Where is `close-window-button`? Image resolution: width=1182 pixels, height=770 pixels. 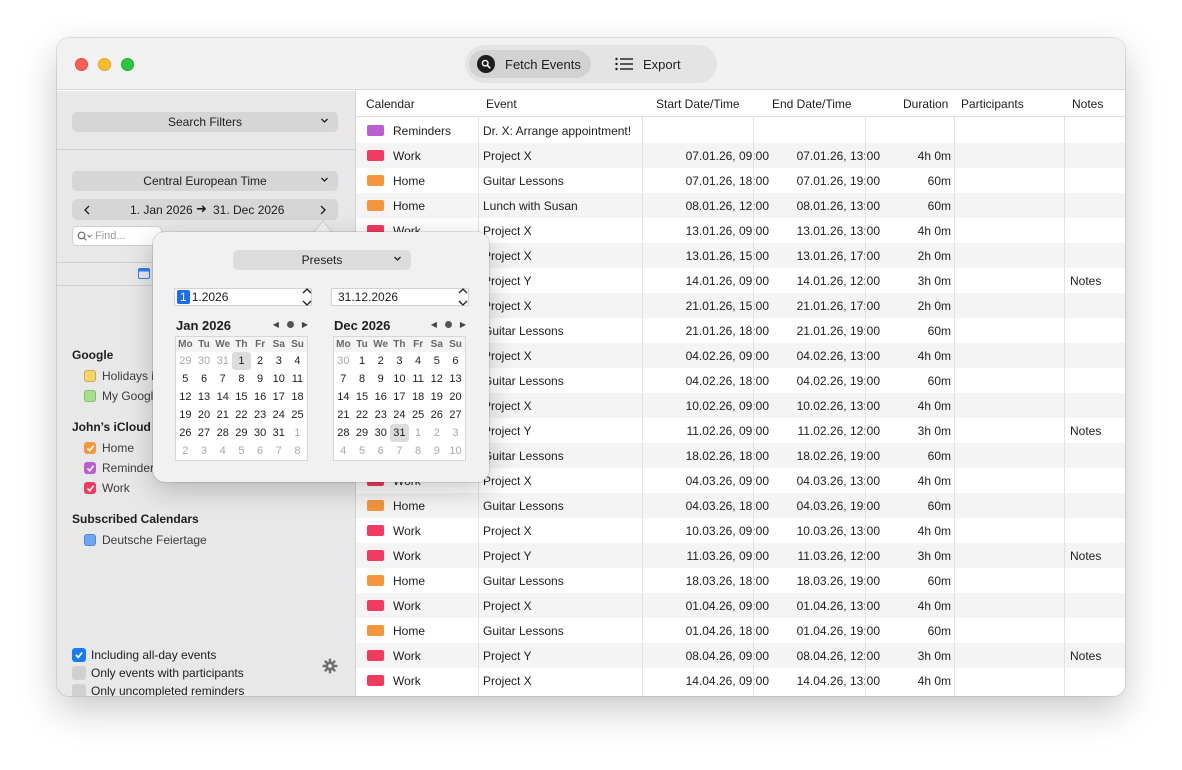 close-window-button is located at coordinates (81, 64).